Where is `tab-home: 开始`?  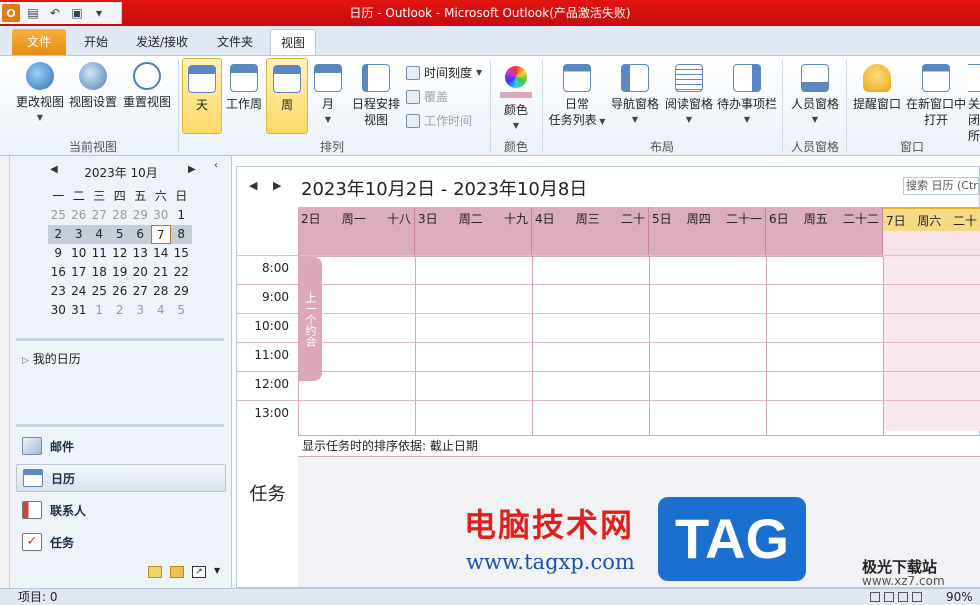
tab-home: 开始 is located at coordinates (96, 42).